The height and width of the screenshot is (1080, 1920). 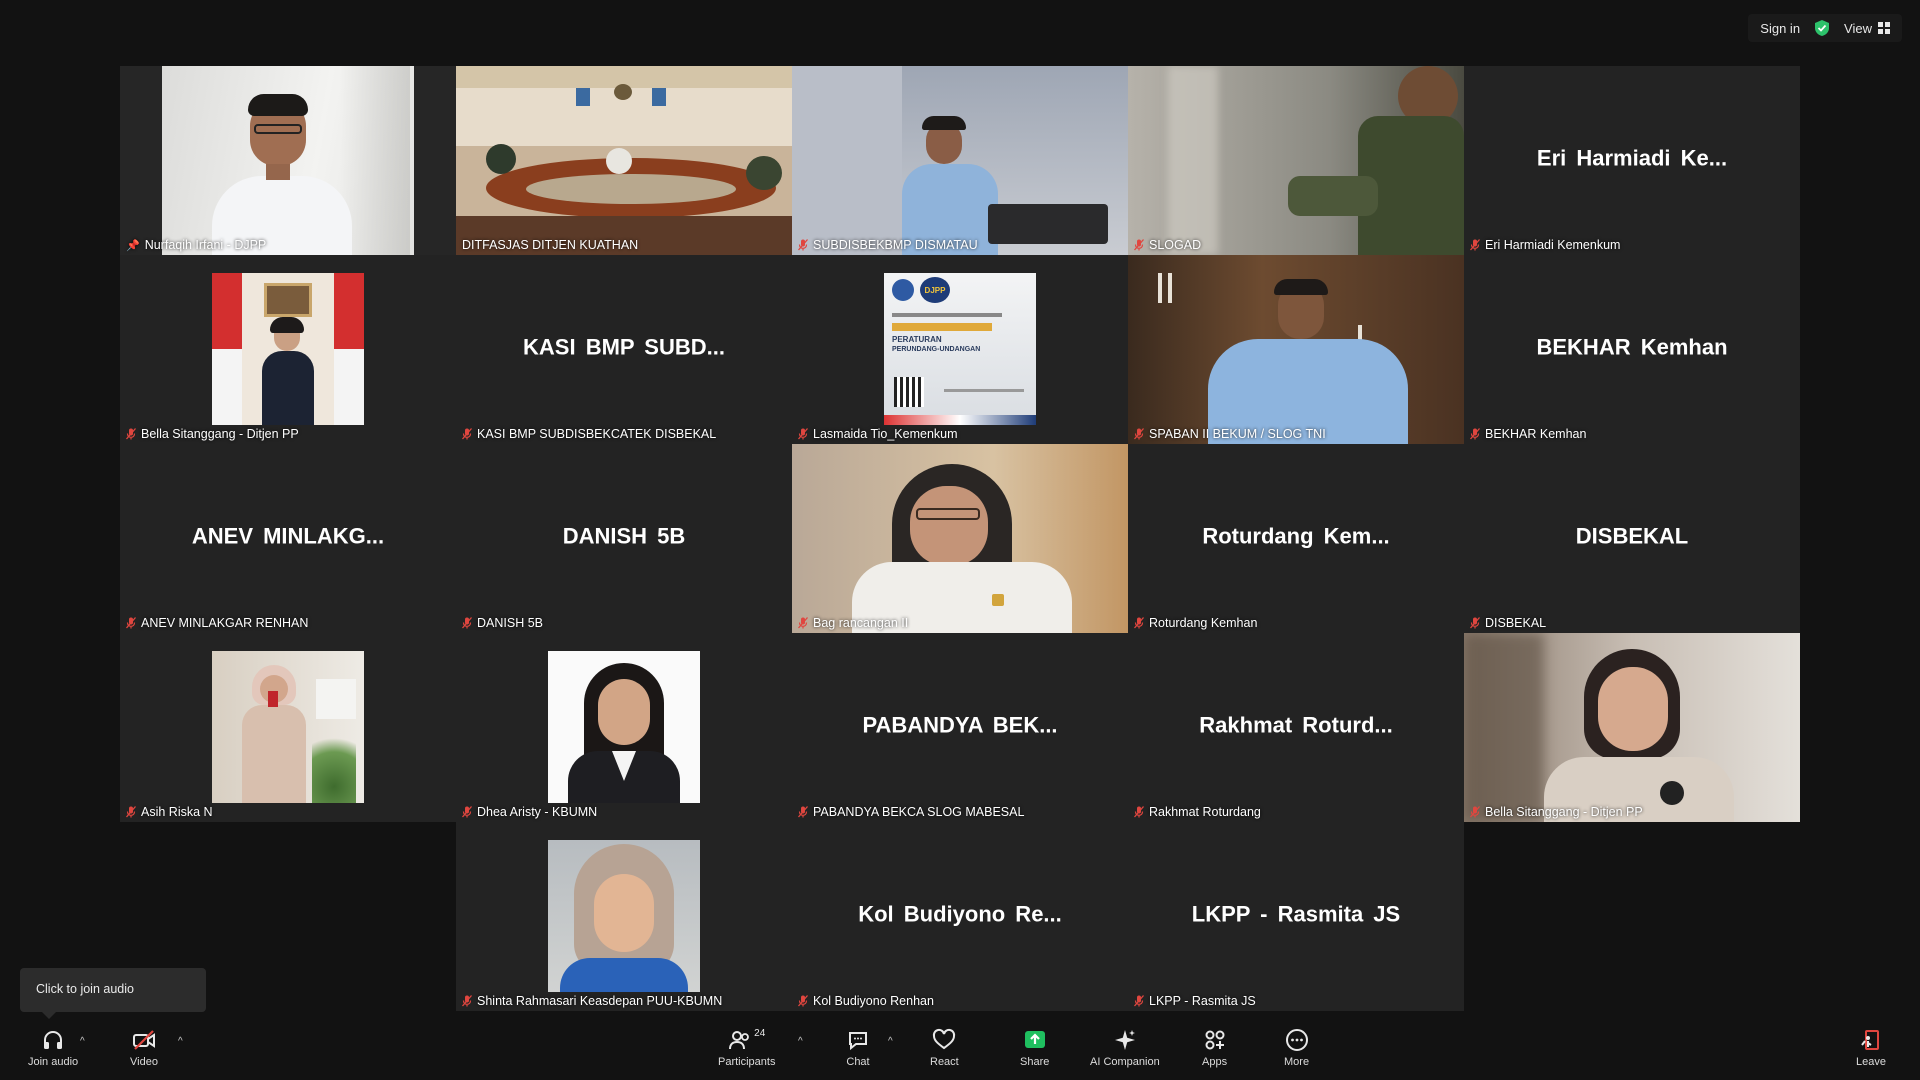 I want to click on participant-name-tag: PABANDYA BEKCA SLOG MABESAL, so click(x=911, y=812).